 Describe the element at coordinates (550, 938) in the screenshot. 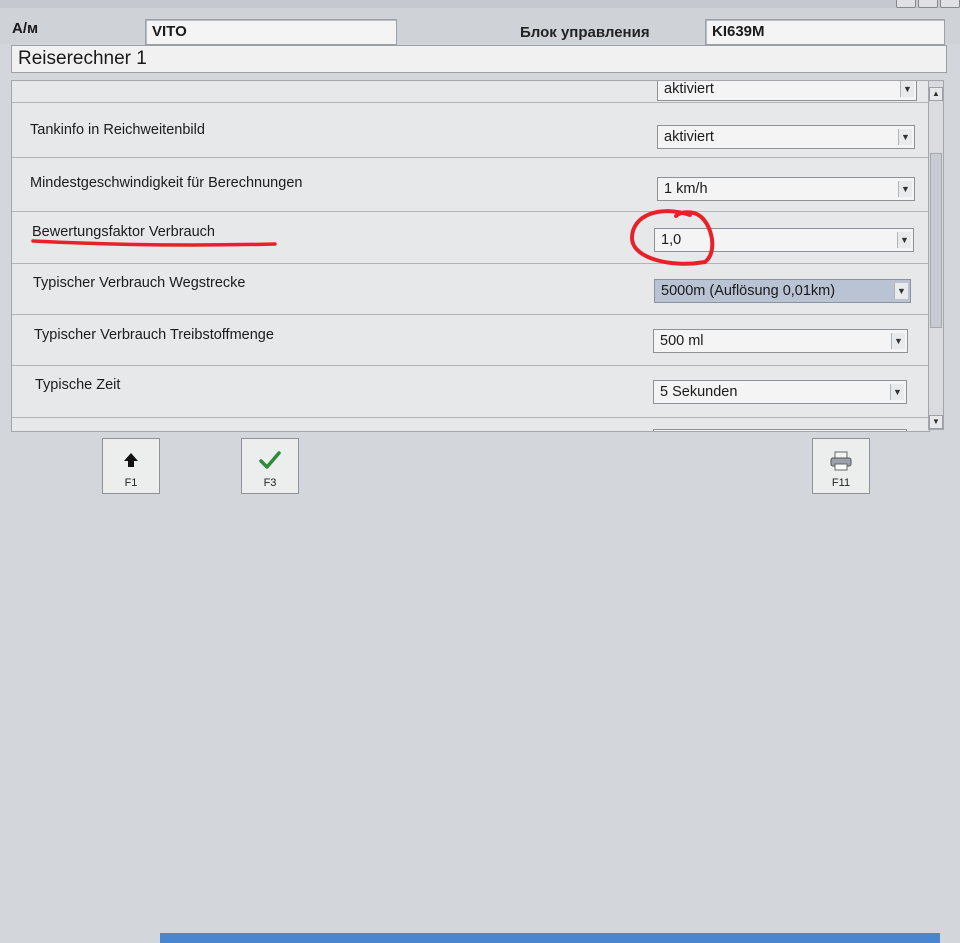

I see `taskbar-strip` at that location.